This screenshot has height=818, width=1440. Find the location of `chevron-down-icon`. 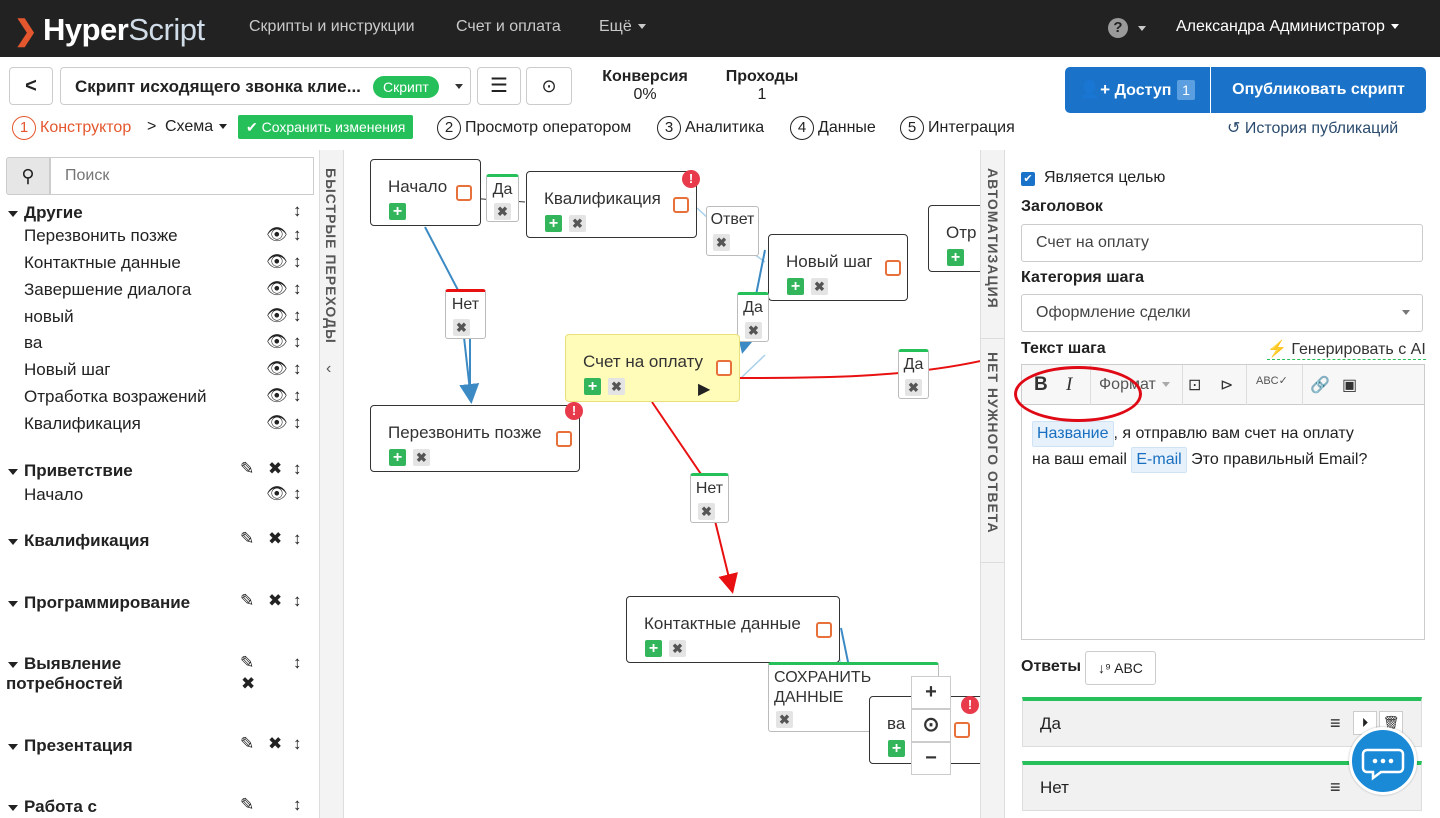

chevron-down-icon is located at coordinates (1139, 29).